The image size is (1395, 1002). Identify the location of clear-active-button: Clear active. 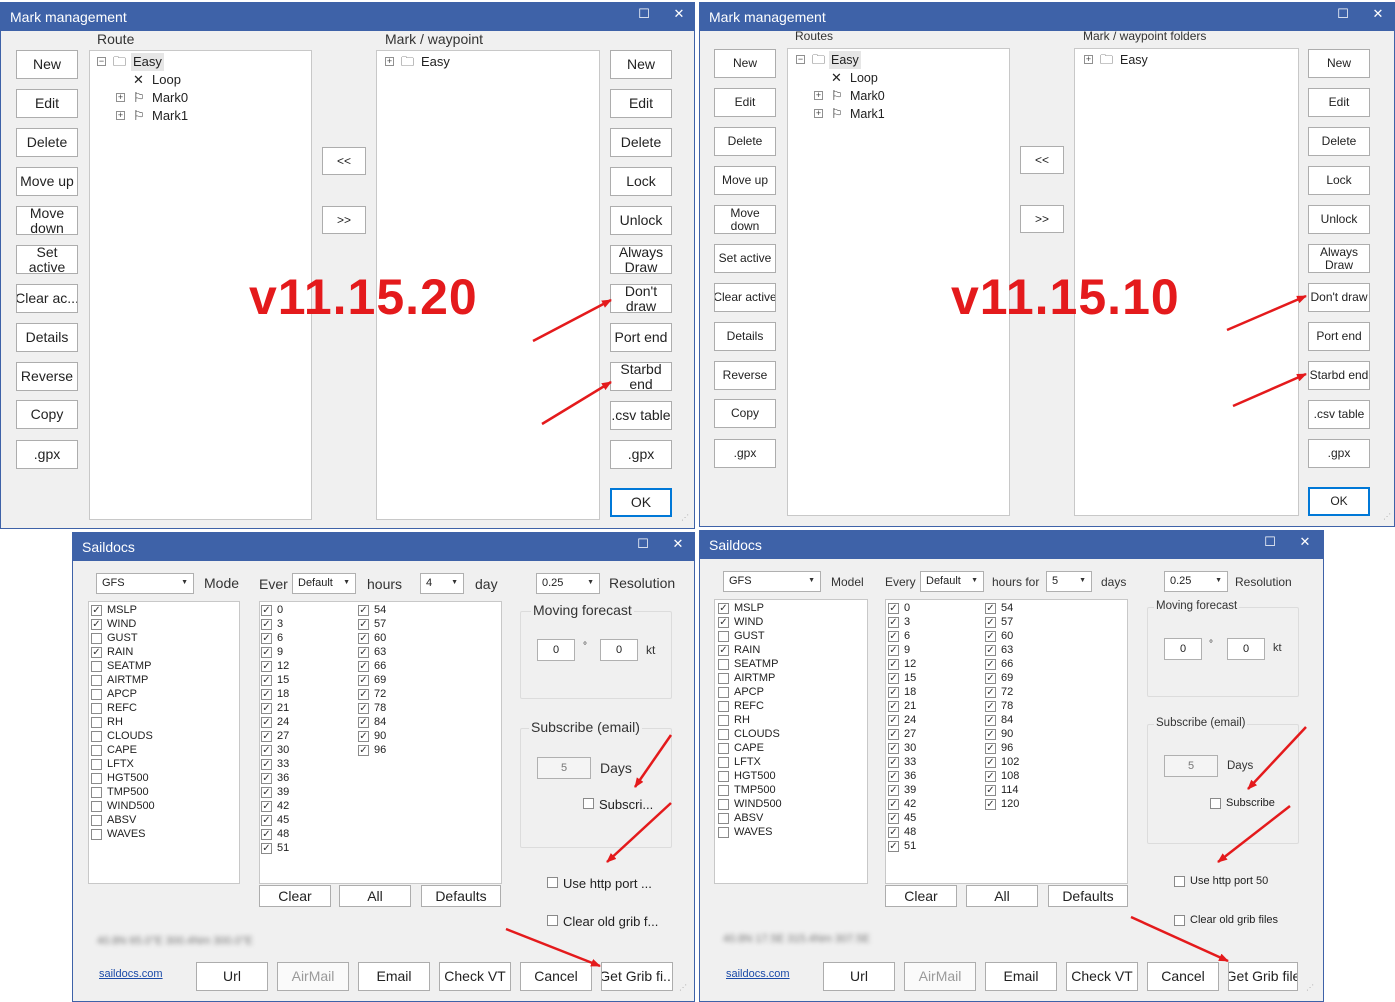
(745, 297).